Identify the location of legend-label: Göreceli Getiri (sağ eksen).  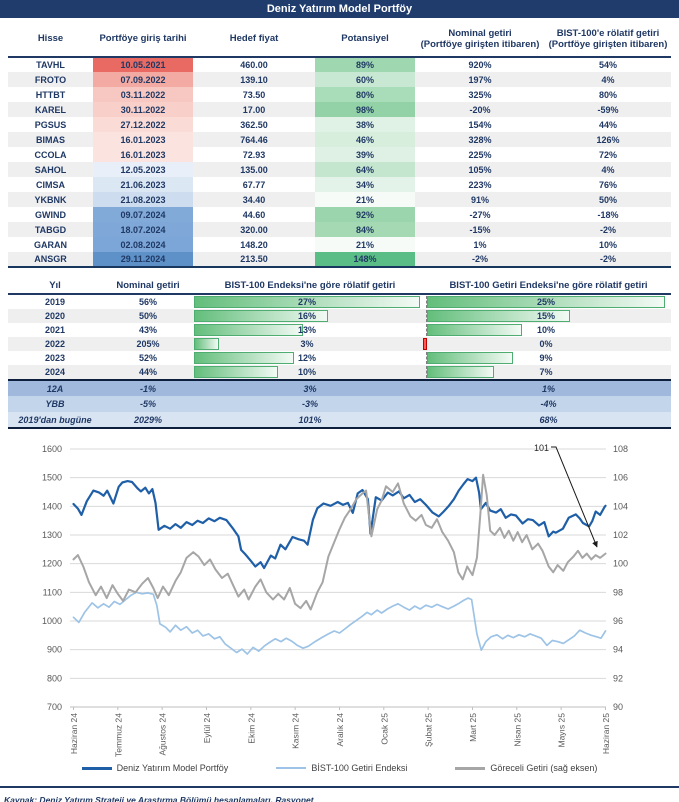
(544, 768).